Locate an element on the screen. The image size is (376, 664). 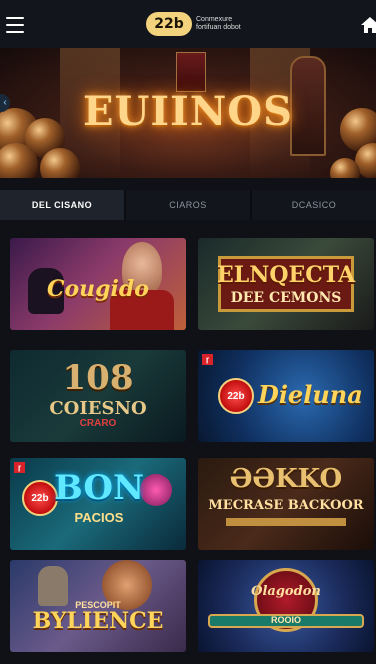
logo-text: Conmexure fortifuan dobot is located at coordinates (218, 23).